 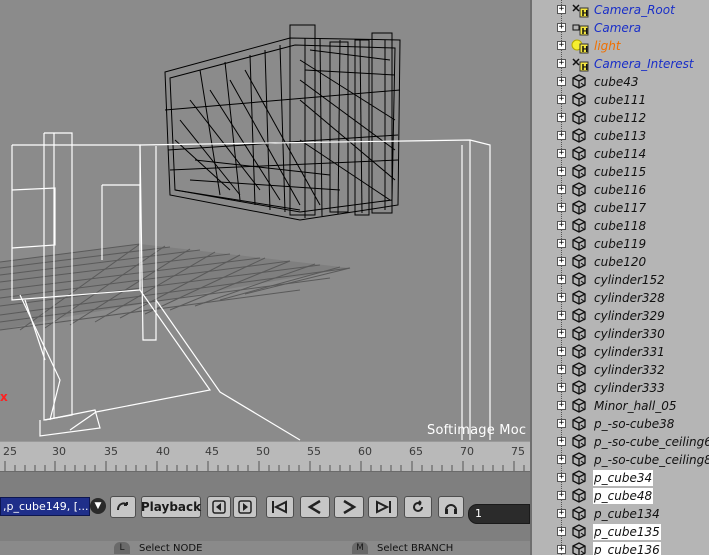 What do you see at coordinates (499, 514) in the screenshot?
I see `current-frame-field: 1` at bounding box center [499, 514].